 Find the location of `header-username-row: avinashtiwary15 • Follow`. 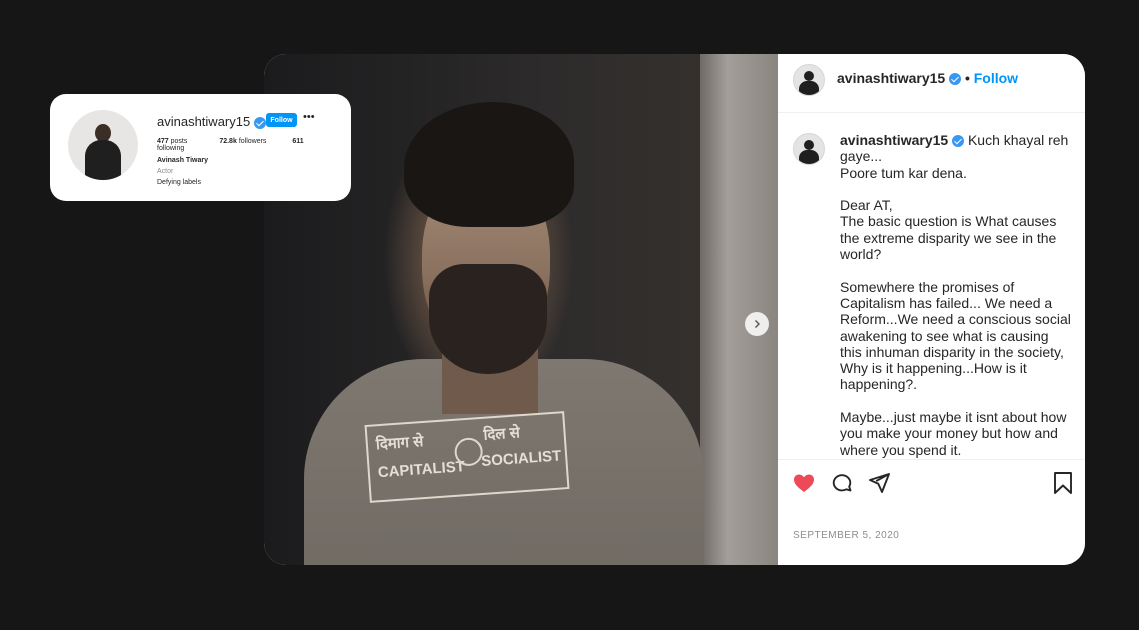

header-username-row: avinashtiwary15 • Follow is located at coordinates (927, 78).